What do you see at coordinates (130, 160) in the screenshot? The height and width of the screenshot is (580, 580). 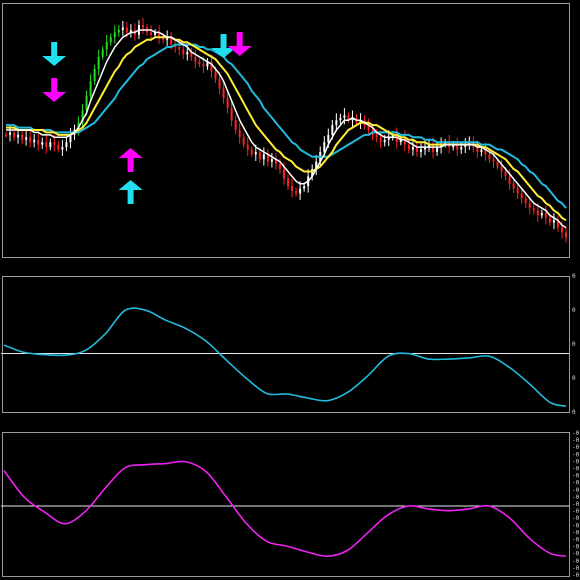 I see `signal-up-arrow` at bounding box center [130, 160].